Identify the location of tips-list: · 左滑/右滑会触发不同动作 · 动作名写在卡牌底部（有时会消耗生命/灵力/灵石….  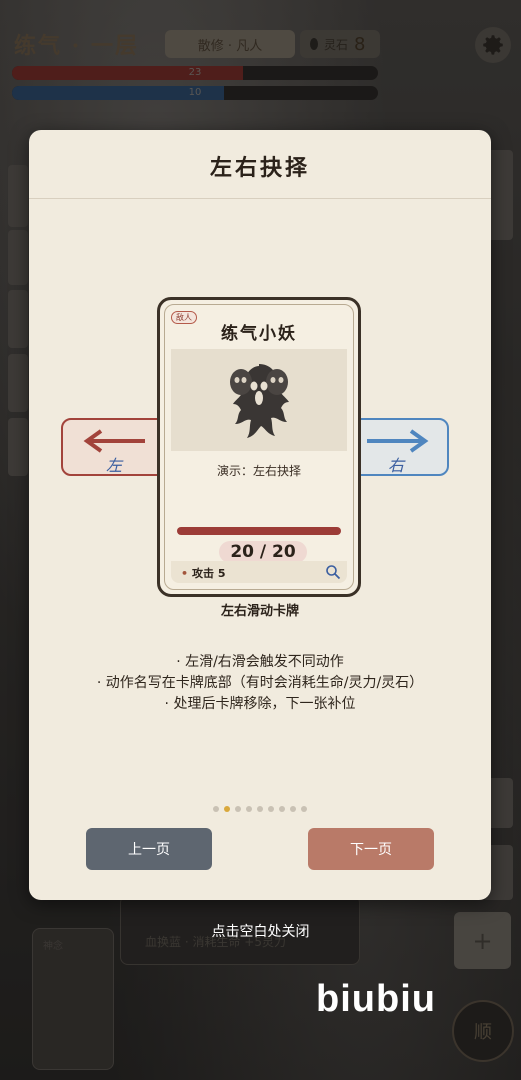
(260, 683).